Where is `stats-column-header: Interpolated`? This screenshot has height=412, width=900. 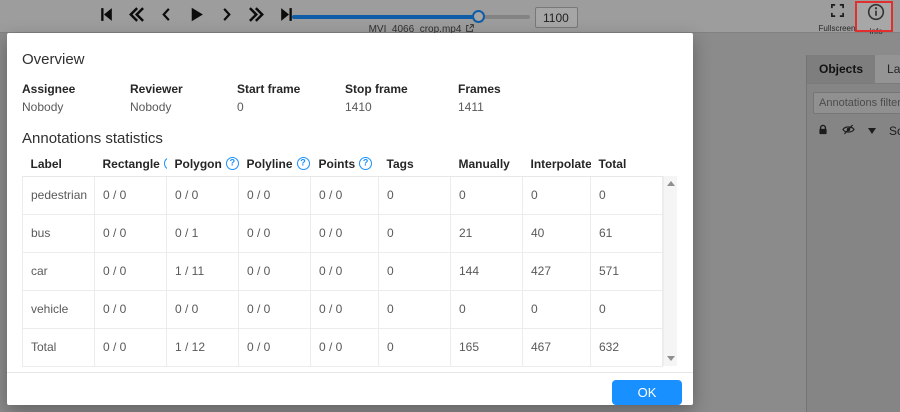
stats-column-header: Interpolated is located at coordinates (556, 164).